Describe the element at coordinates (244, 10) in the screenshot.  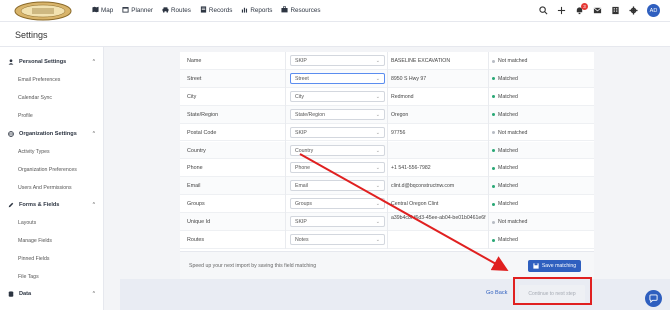
I see `chart-icon` at that location.